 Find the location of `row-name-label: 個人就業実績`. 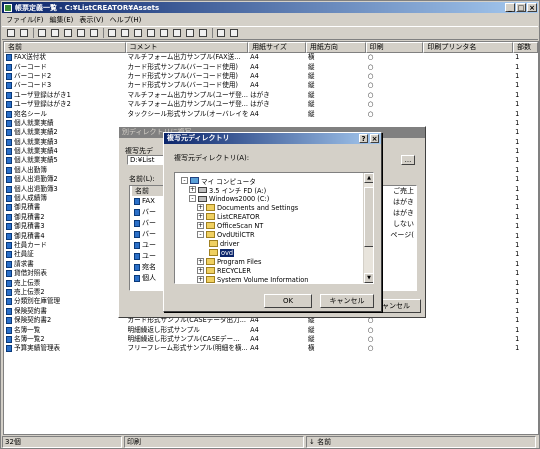

row-name-label: 個人就業実績 is located at coordinates (34, 122).